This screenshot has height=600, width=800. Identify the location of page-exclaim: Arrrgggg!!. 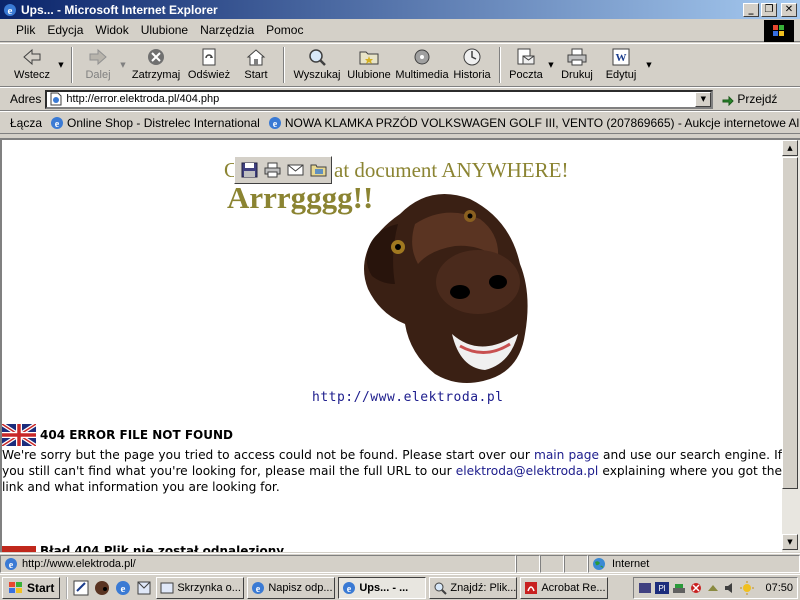
(300, 197).